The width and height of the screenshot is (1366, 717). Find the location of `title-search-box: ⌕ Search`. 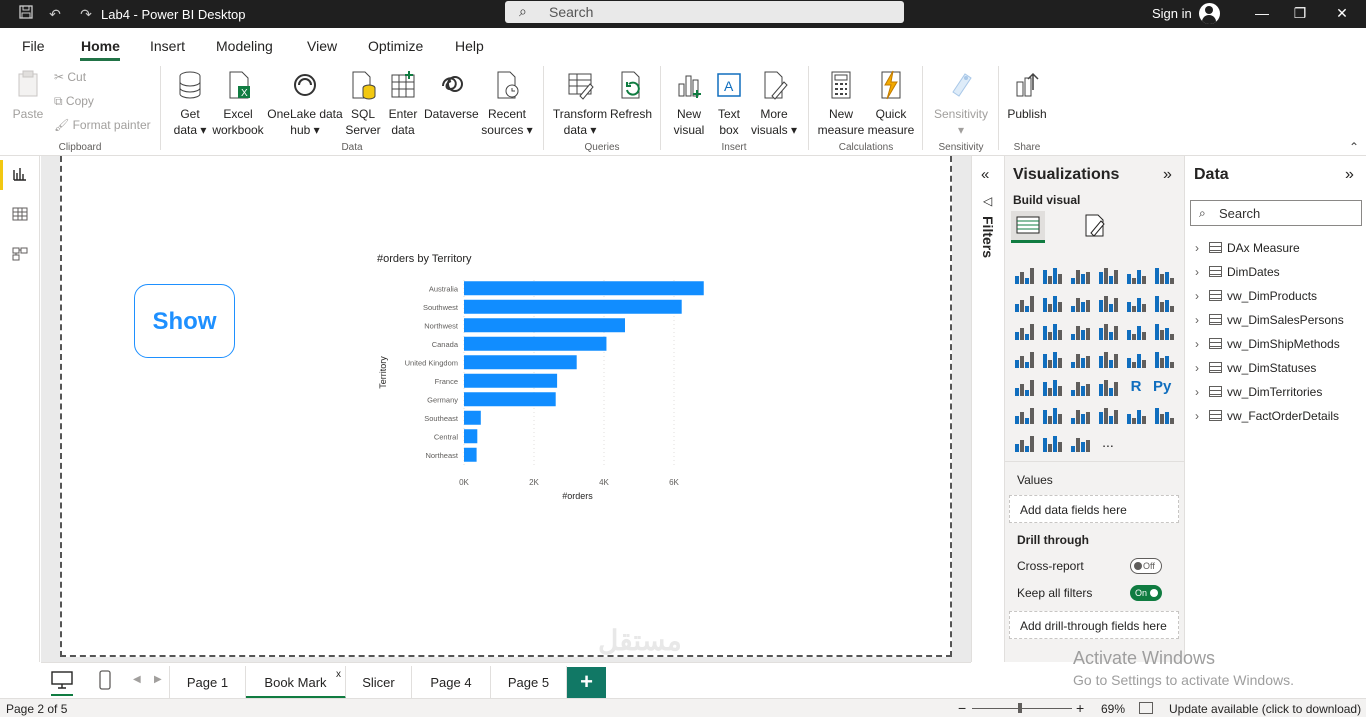

title-search-box: ⌕ Search is located at coordinates (704, 12).